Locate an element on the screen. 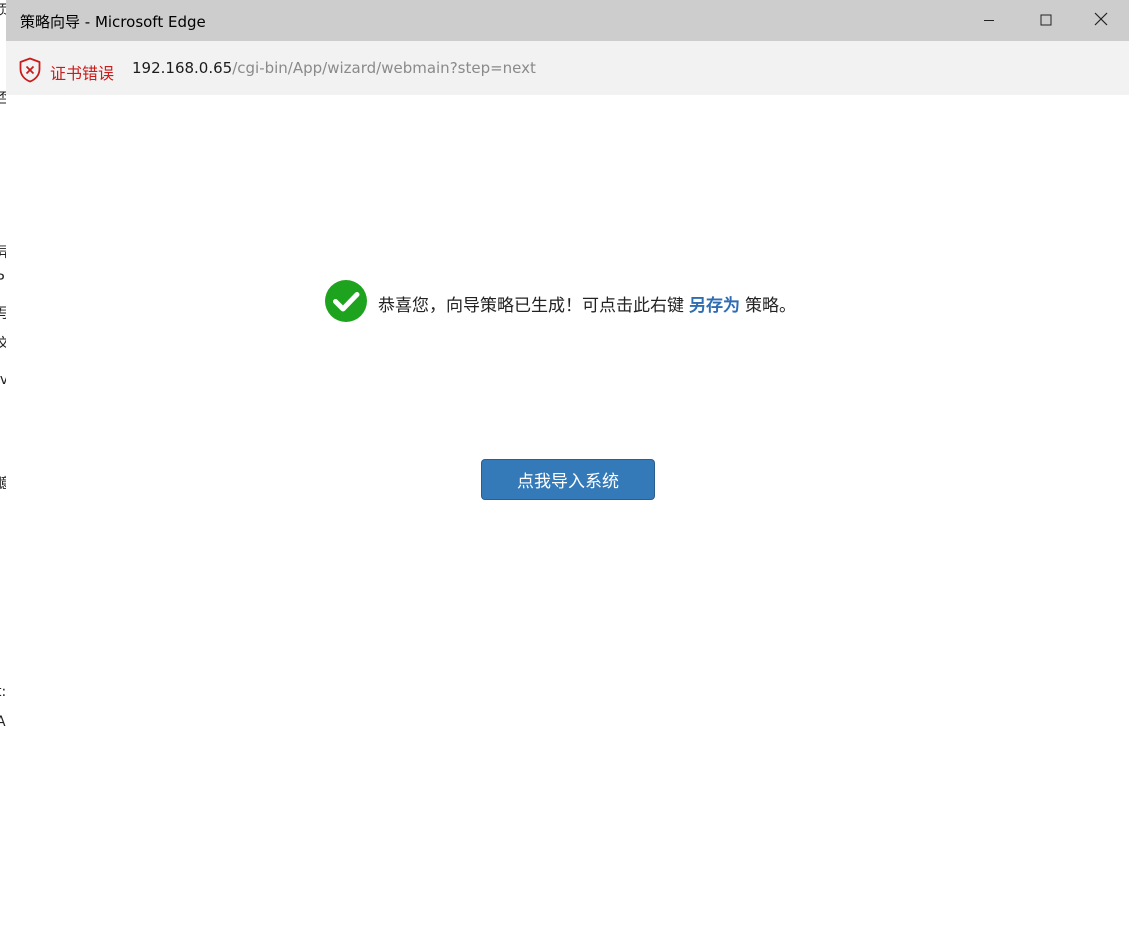 This screenshot has height=945, width=1129. url-host: 192.168.0.65 is located at coordinates (182, 68).